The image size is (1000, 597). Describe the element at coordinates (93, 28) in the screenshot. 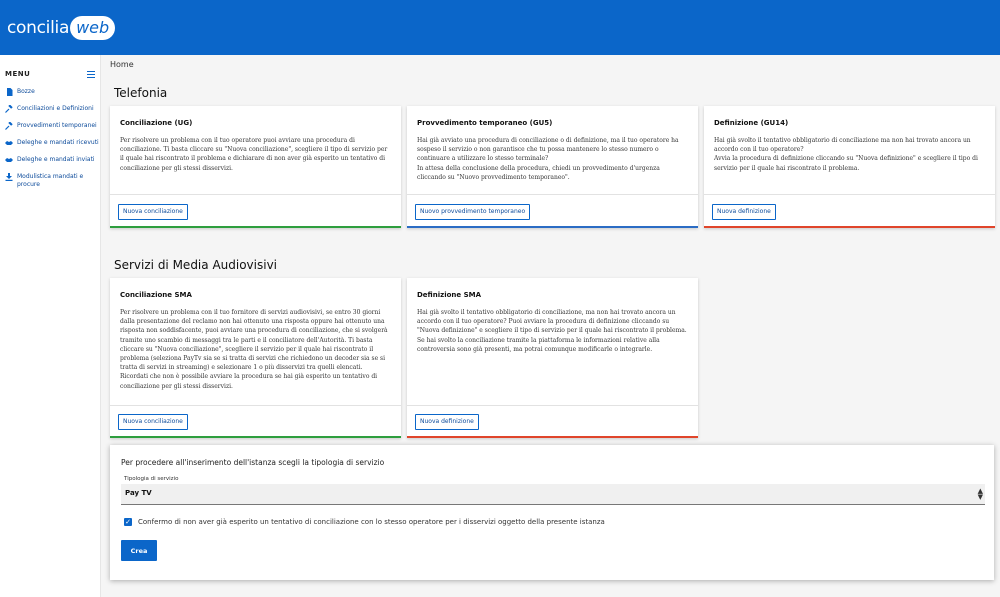

I see `logo-text-part2: web` at that location.